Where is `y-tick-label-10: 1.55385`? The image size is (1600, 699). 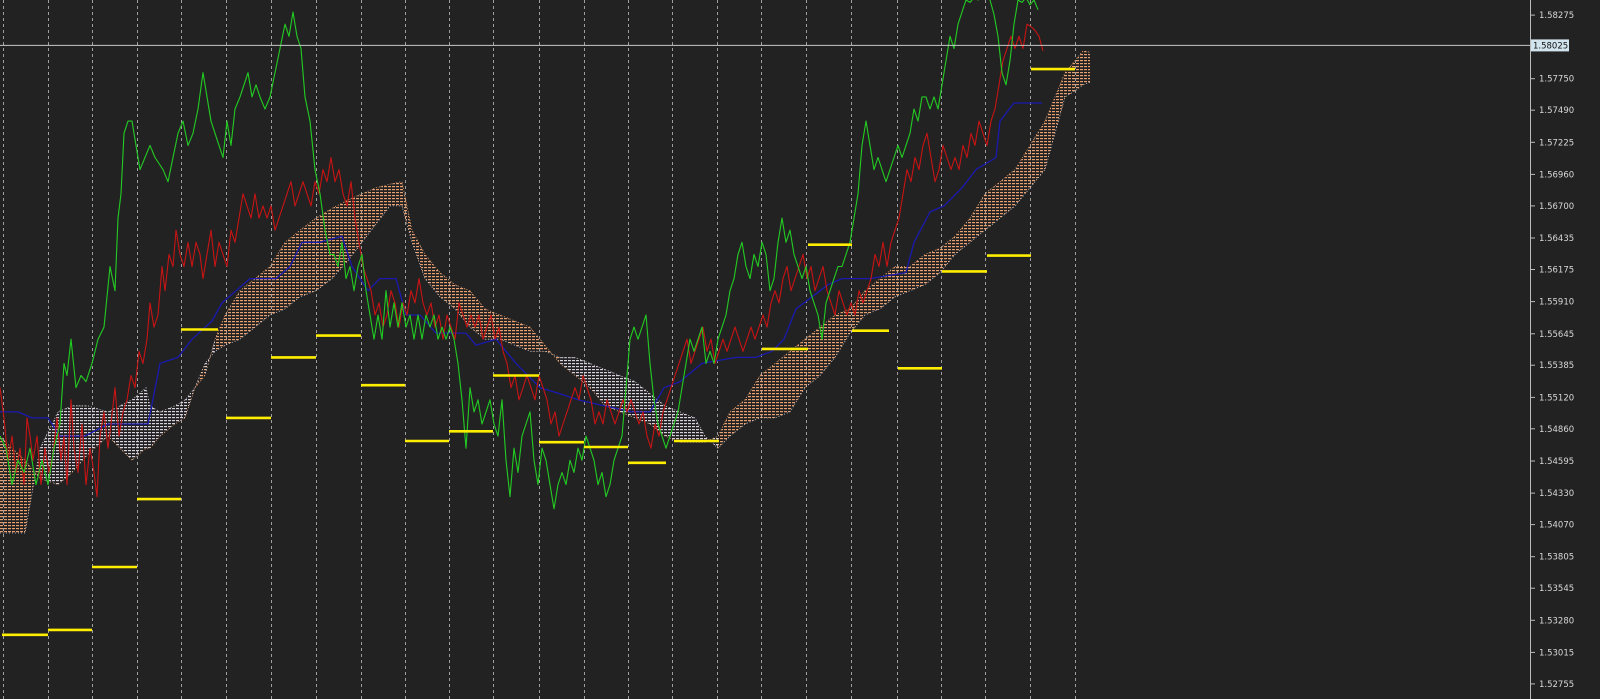 y-tick-label-10: 1.55385 is located at coordinates (1556, 366).